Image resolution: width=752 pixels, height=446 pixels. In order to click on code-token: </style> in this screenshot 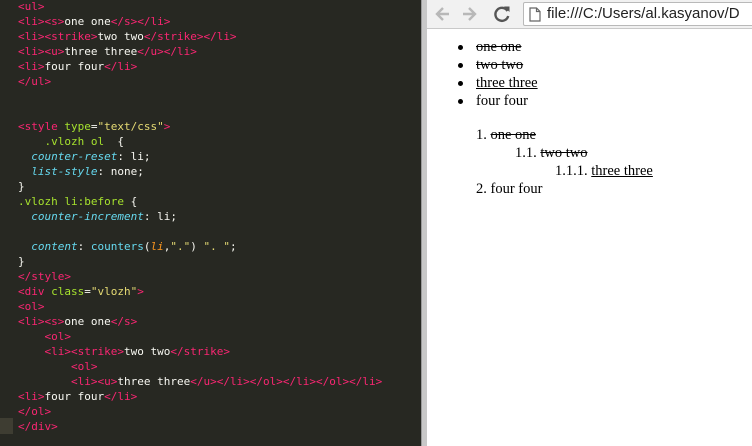, I will do `click(44, 276)`.